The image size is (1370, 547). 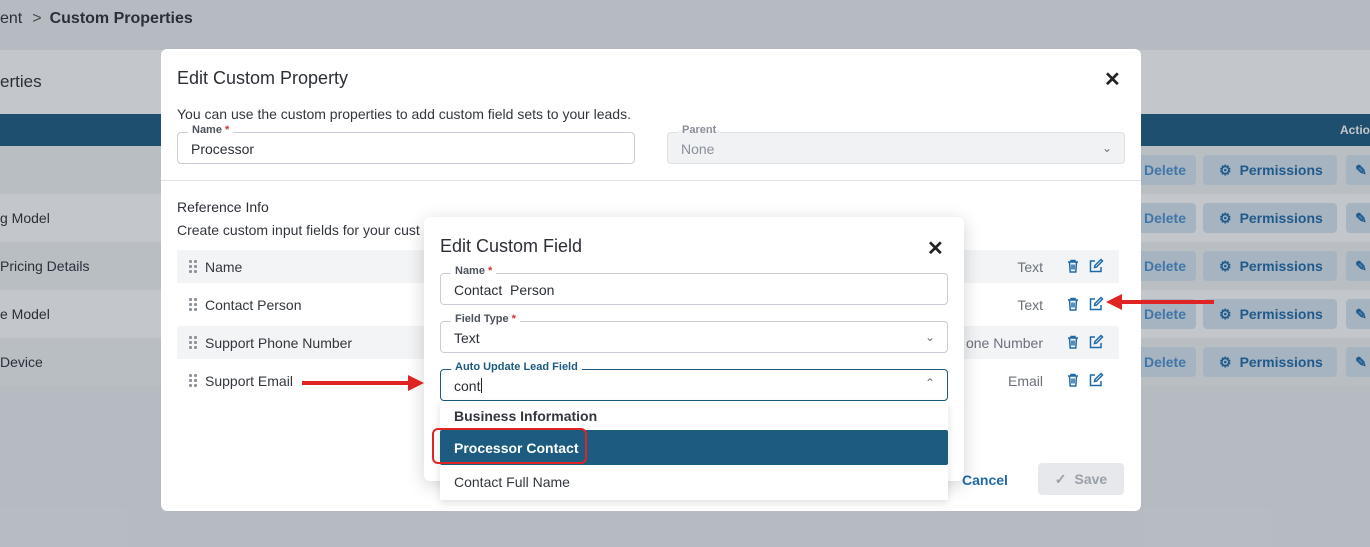 What do you see at coordinates (516, 367) in the screenshot?
I see `field-label: Auto Update Lead Field` at bounding box center [516, 367].